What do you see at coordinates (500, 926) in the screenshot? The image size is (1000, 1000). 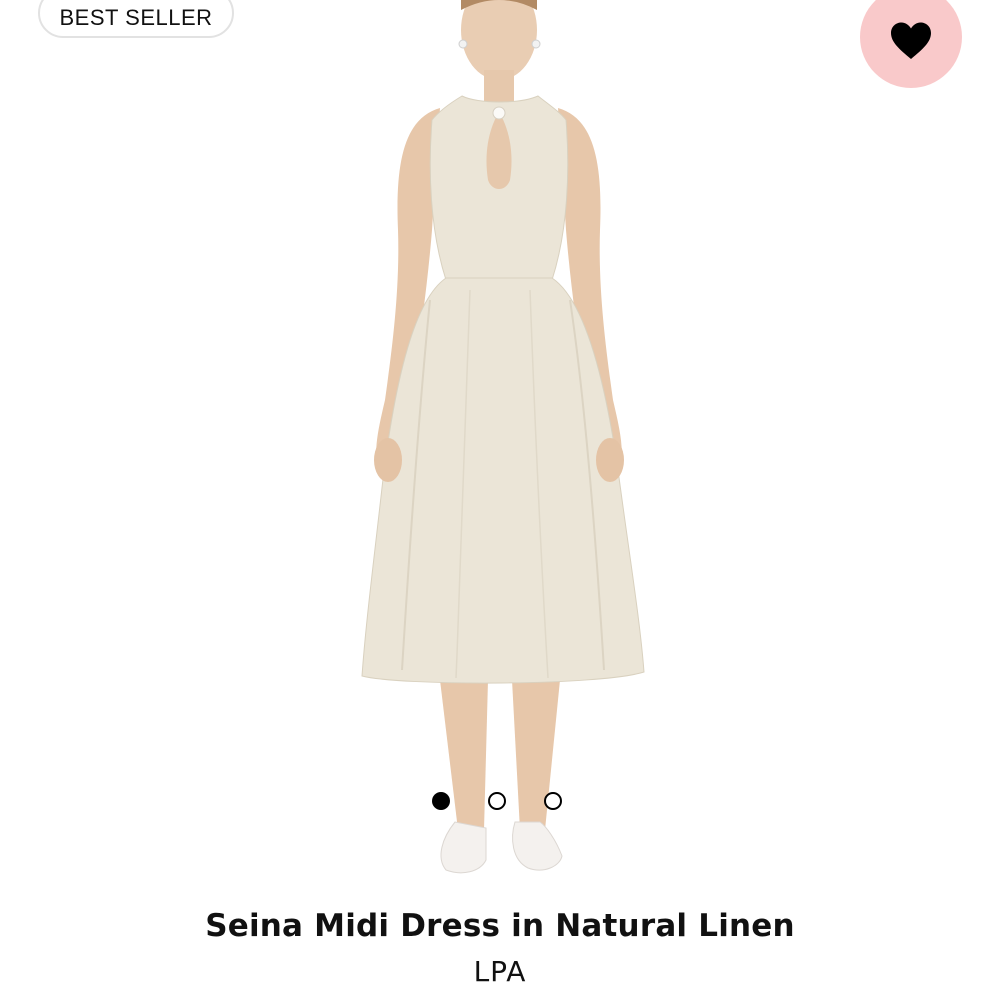 I see `product-title: Seina Midi Dress in Natural Linen` at bounding box center [500, 926].